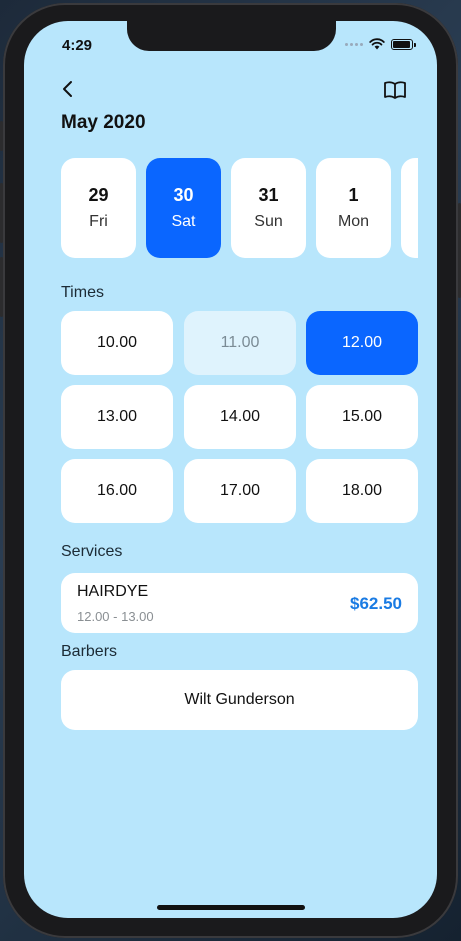  I want to click on volume-up-button, so click(1, 213).